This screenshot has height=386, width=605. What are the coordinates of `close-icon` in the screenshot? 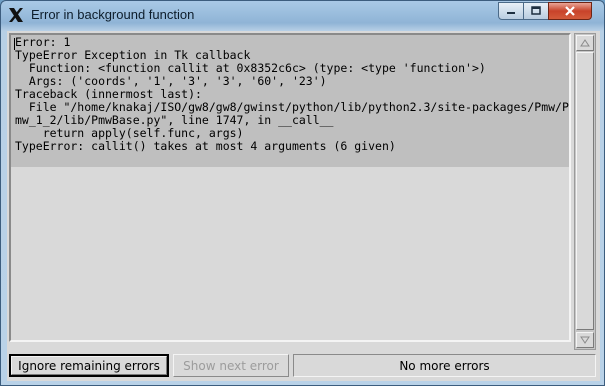 It's located at (570, 11).